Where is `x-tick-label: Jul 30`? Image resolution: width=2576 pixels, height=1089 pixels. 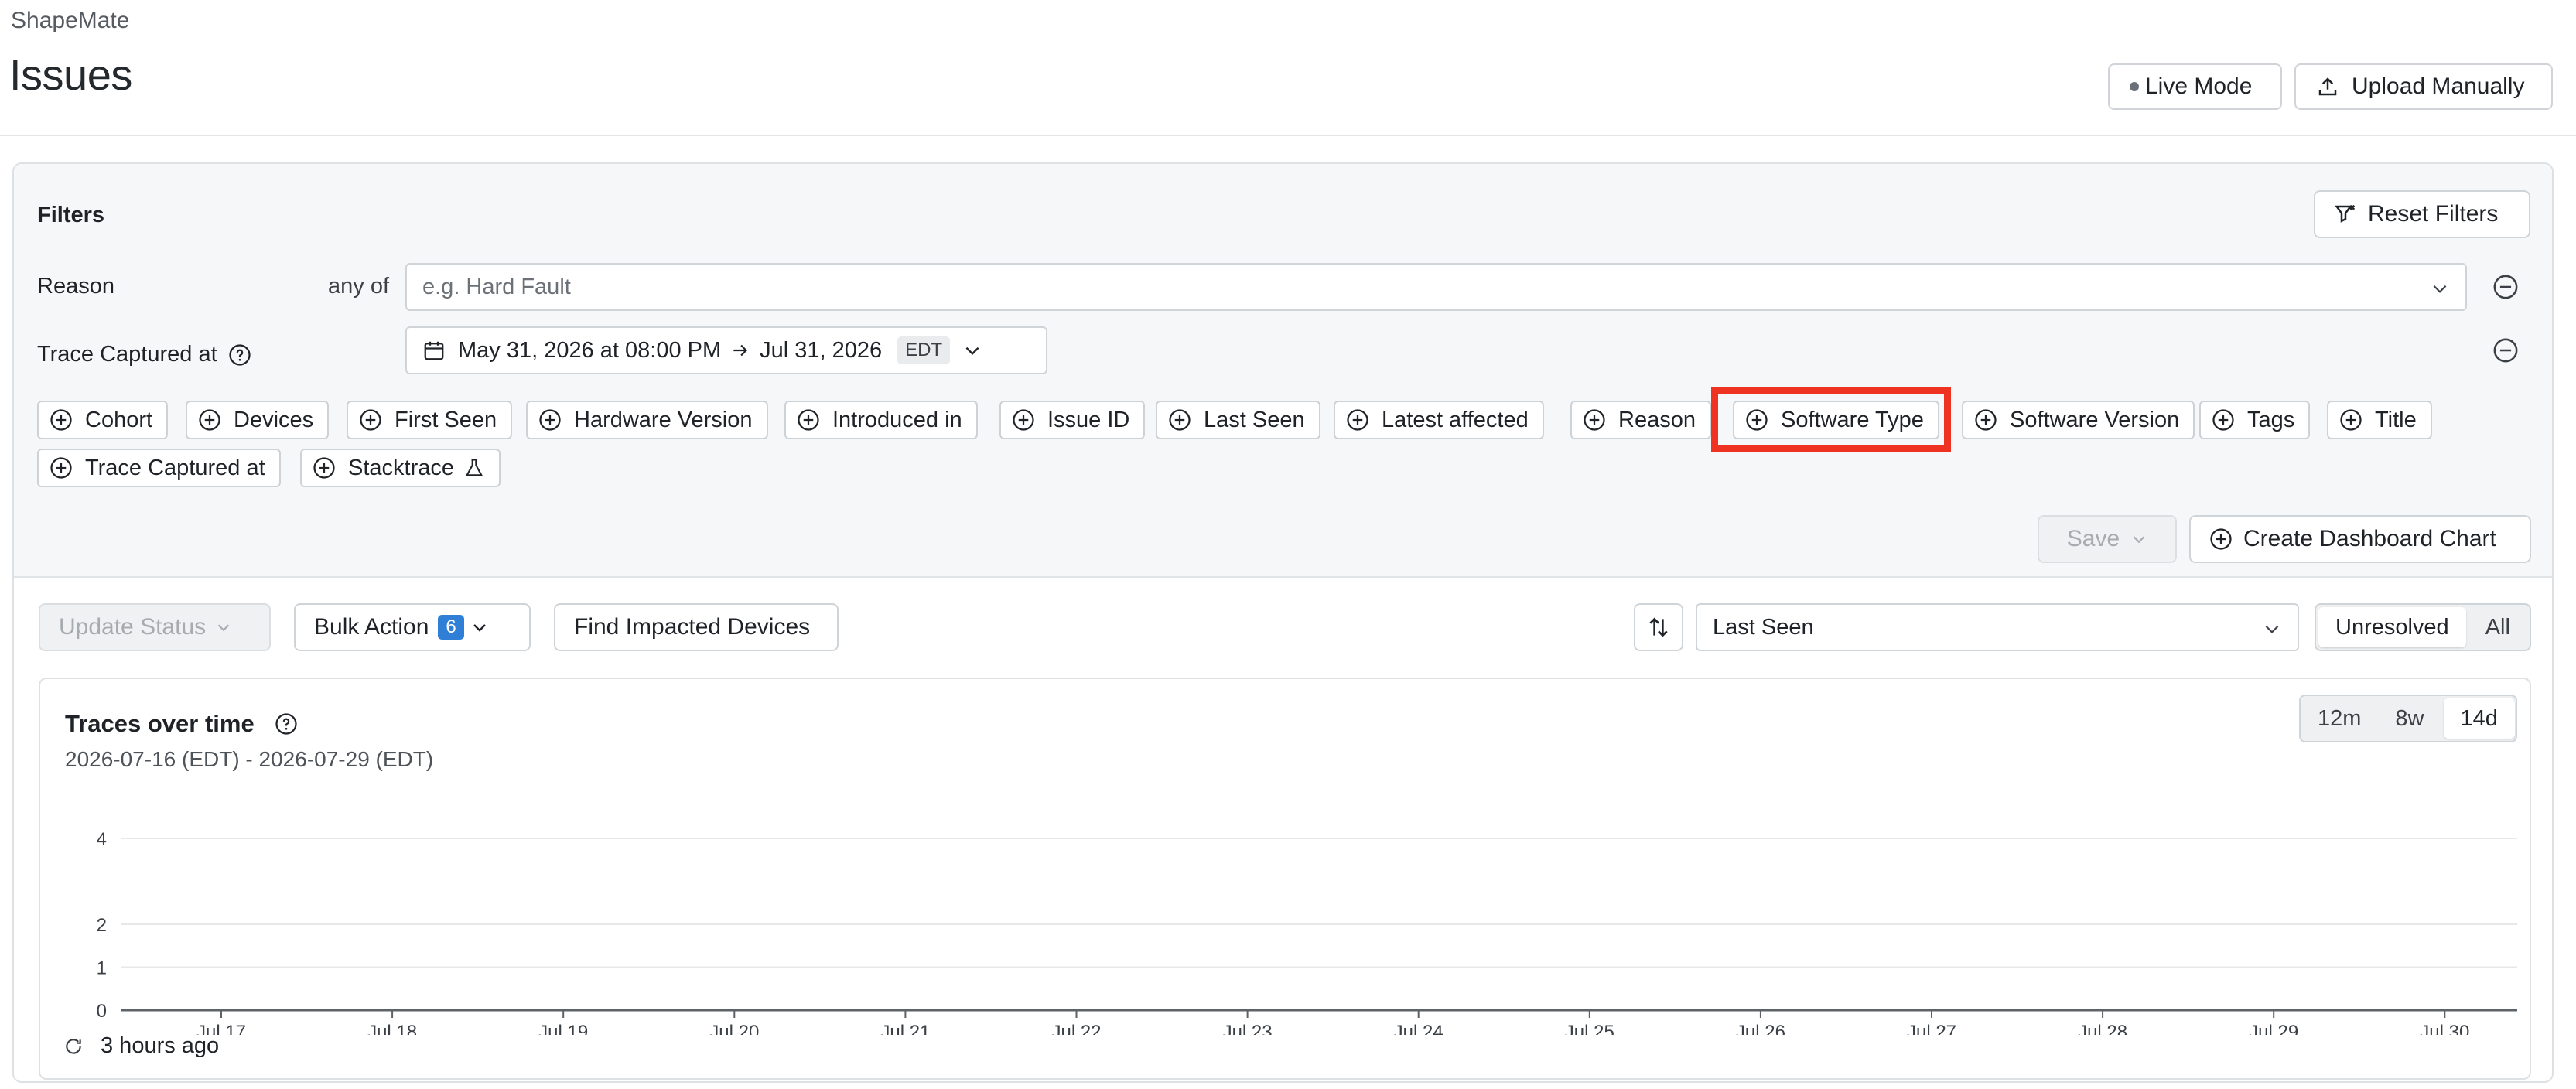
x-tick-label: Jul 30 is located at coordinates (2444, 1028).